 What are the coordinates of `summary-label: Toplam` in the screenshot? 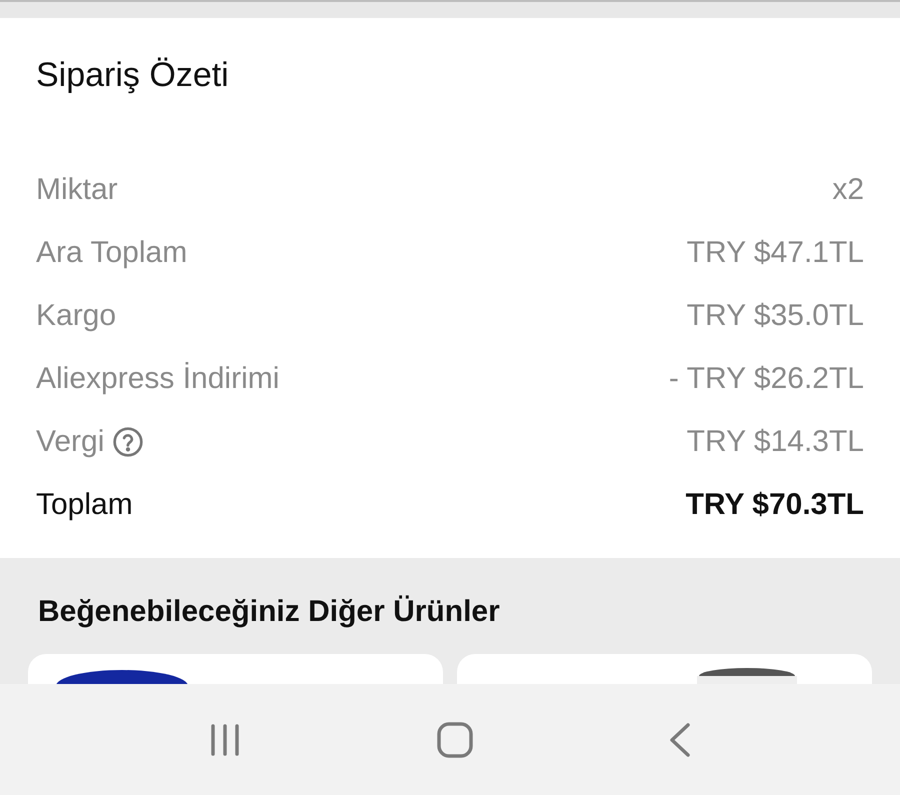 It's located at (84, 505).